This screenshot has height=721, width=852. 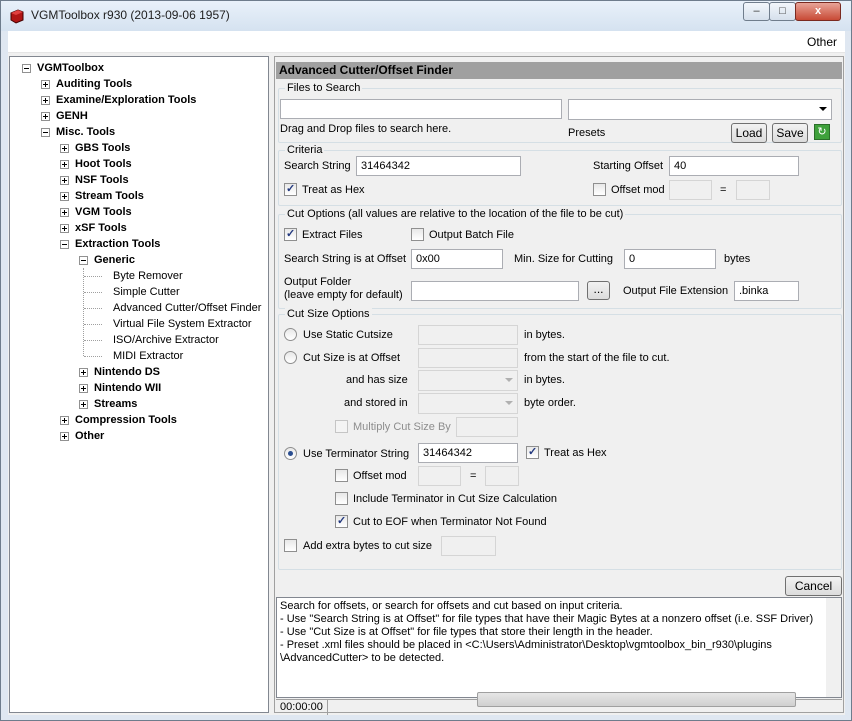 What do you see at coordinates (670, 259) in the screenshot?
I see `min-size-input: 0` at bounding box center [670, 259].